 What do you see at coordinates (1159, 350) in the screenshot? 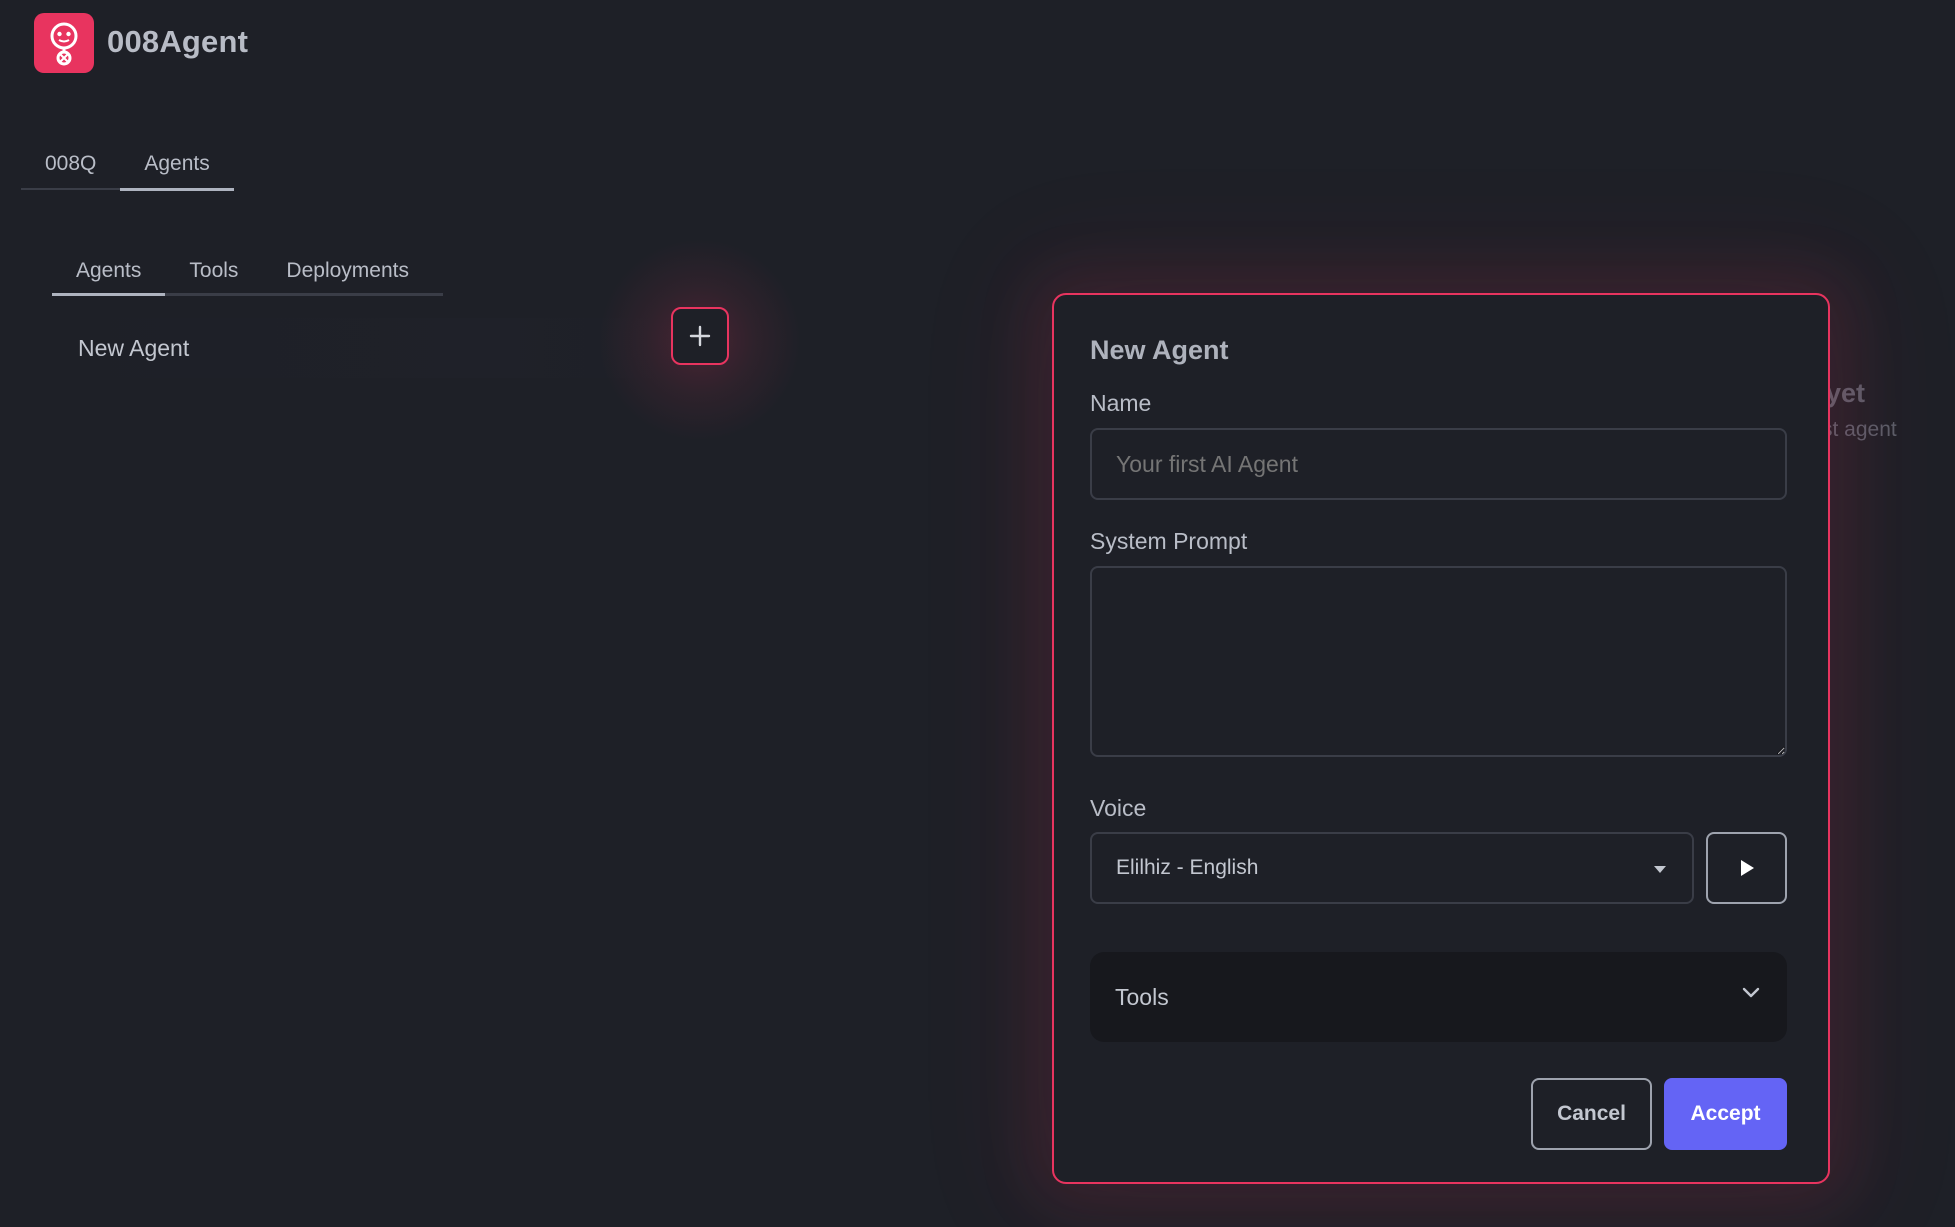
I see `modal-title: New Agent` at bounding box center [1159, 350].